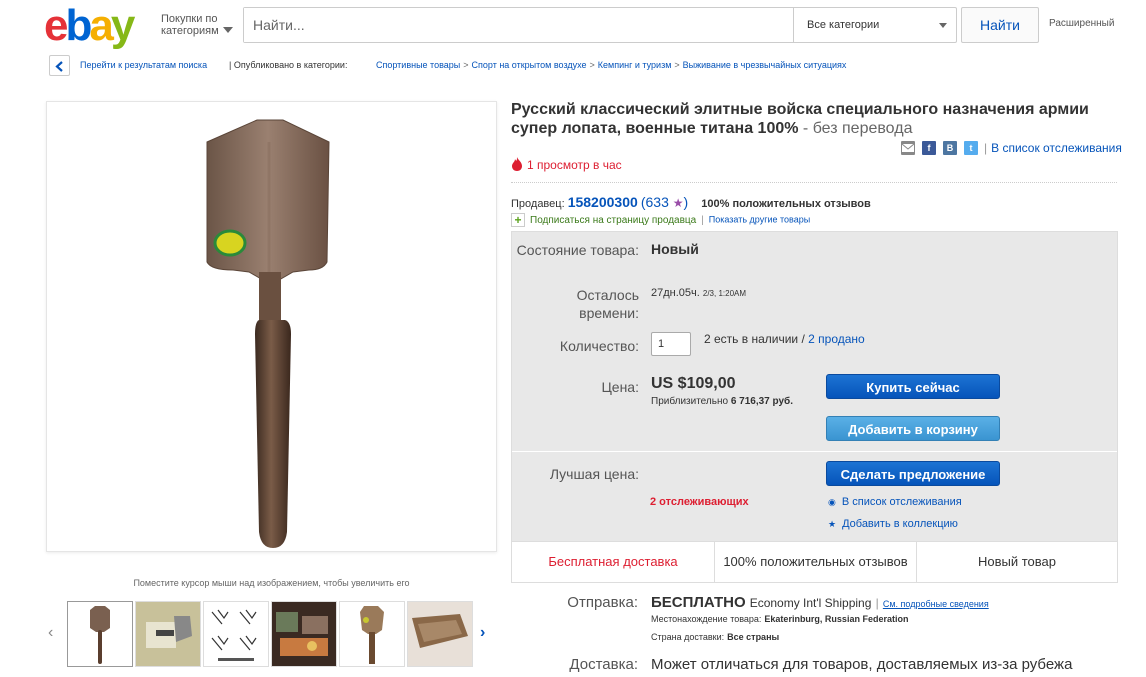 The width and height of the screenshot is (1146, 677). I want to click on watchlist-link: ◉ В список отслеживания, so click(895, 502).